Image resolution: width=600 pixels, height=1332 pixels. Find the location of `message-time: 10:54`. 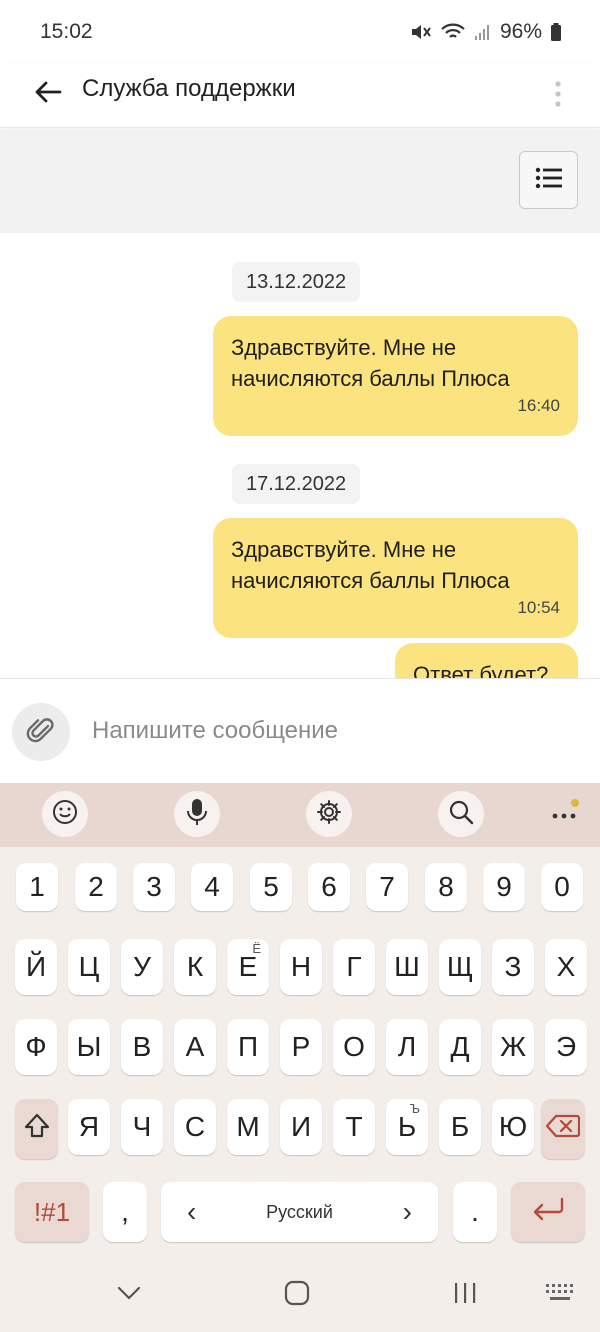

message-time: 10:54 is located at coordinates (538, 607).